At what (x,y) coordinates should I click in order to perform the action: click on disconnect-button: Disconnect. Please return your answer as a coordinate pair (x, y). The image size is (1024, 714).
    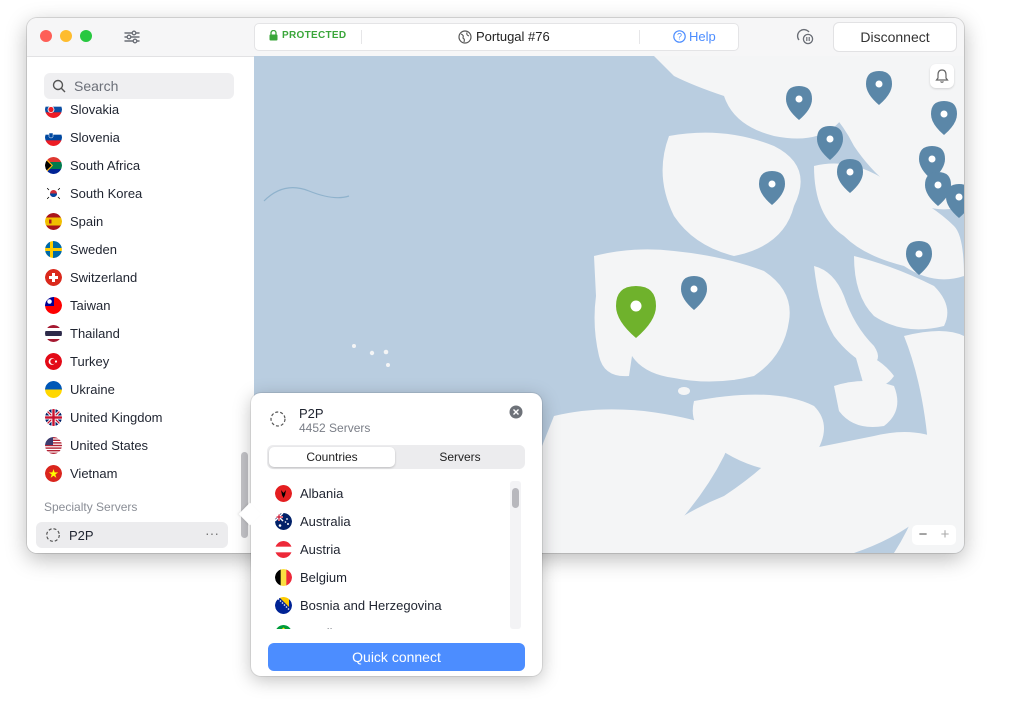
    Looking at the image, I should click on (895, 37).